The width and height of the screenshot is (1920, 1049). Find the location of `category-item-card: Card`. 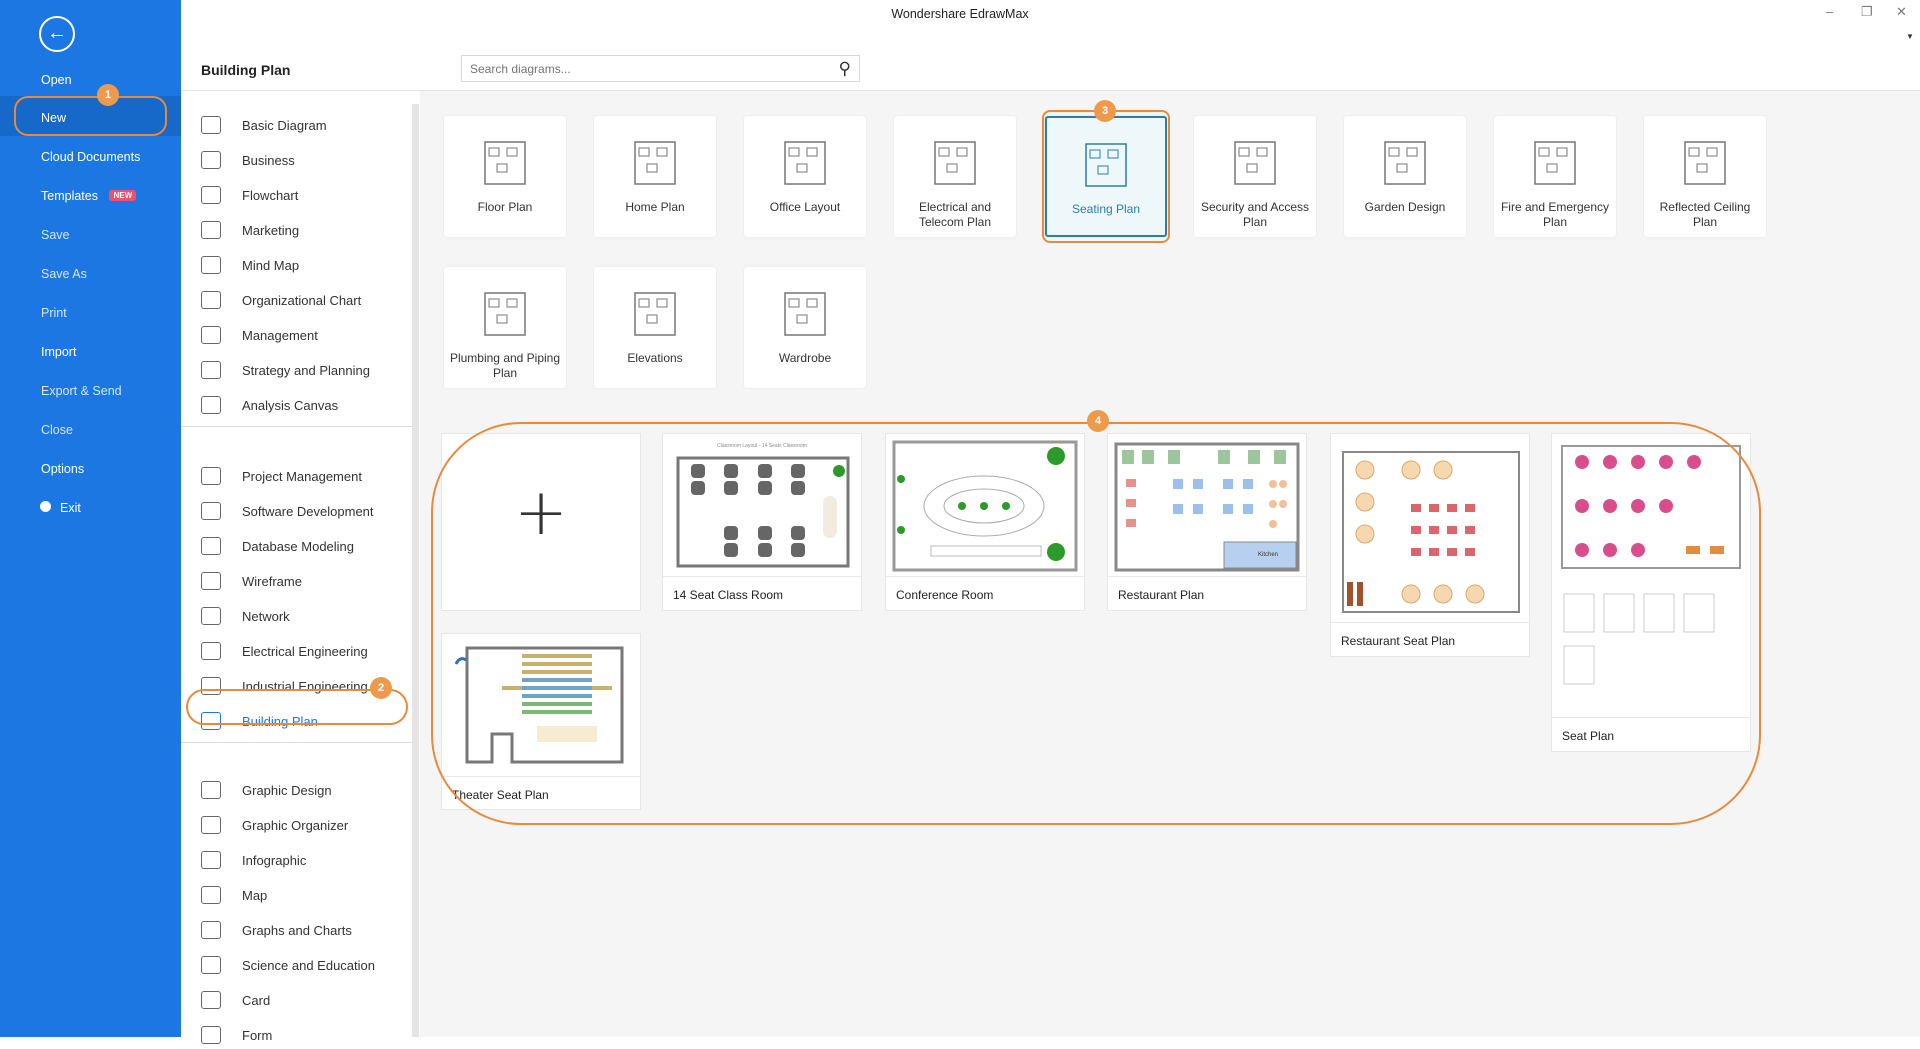

category-item-card: Card is located at coordinates (306, 1000).